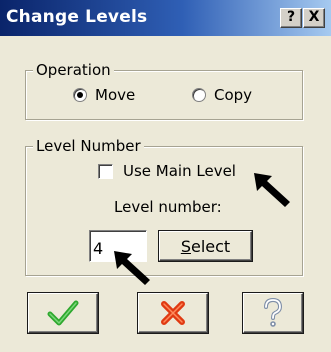 This screenshot has height=352, width=331. I want to click on select-button: Select, so click(205, 246).